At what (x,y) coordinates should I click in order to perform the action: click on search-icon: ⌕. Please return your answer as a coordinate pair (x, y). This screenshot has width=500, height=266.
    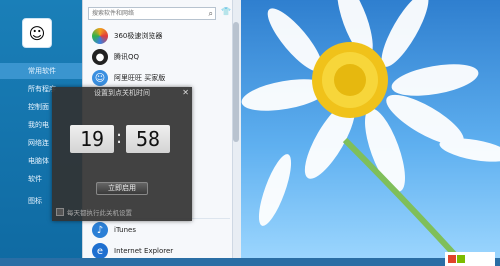
    Looking at the image, I should click on (211, 14).